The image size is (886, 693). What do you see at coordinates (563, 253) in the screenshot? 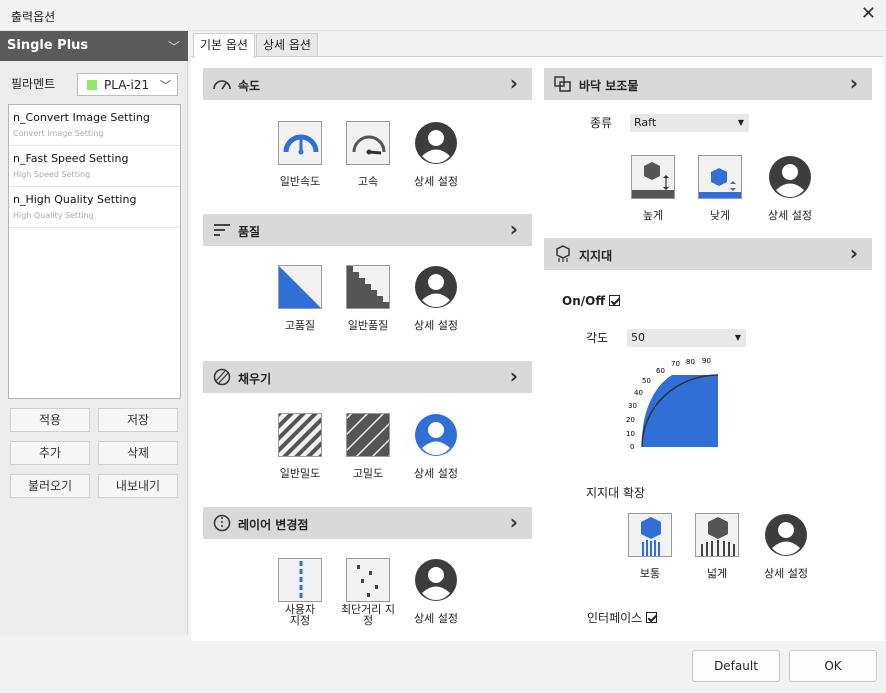
I see `support-icon` at bounding box center [563, 253].